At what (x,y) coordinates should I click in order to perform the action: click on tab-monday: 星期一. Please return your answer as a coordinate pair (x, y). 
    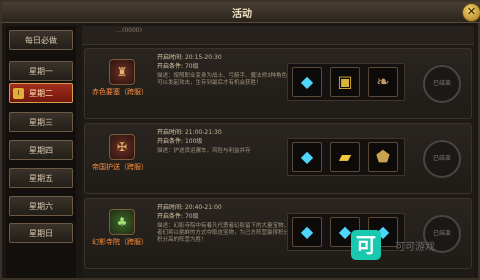
    Looking at the image, I should click on (41, 71).